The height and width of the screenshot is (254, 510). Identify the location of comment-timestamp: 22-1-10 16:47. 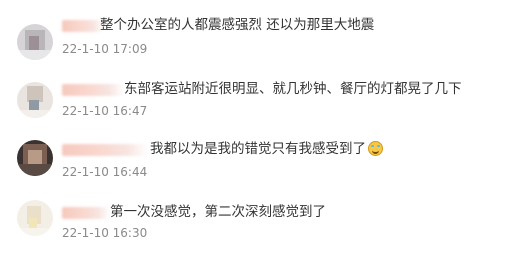
(105, 111).